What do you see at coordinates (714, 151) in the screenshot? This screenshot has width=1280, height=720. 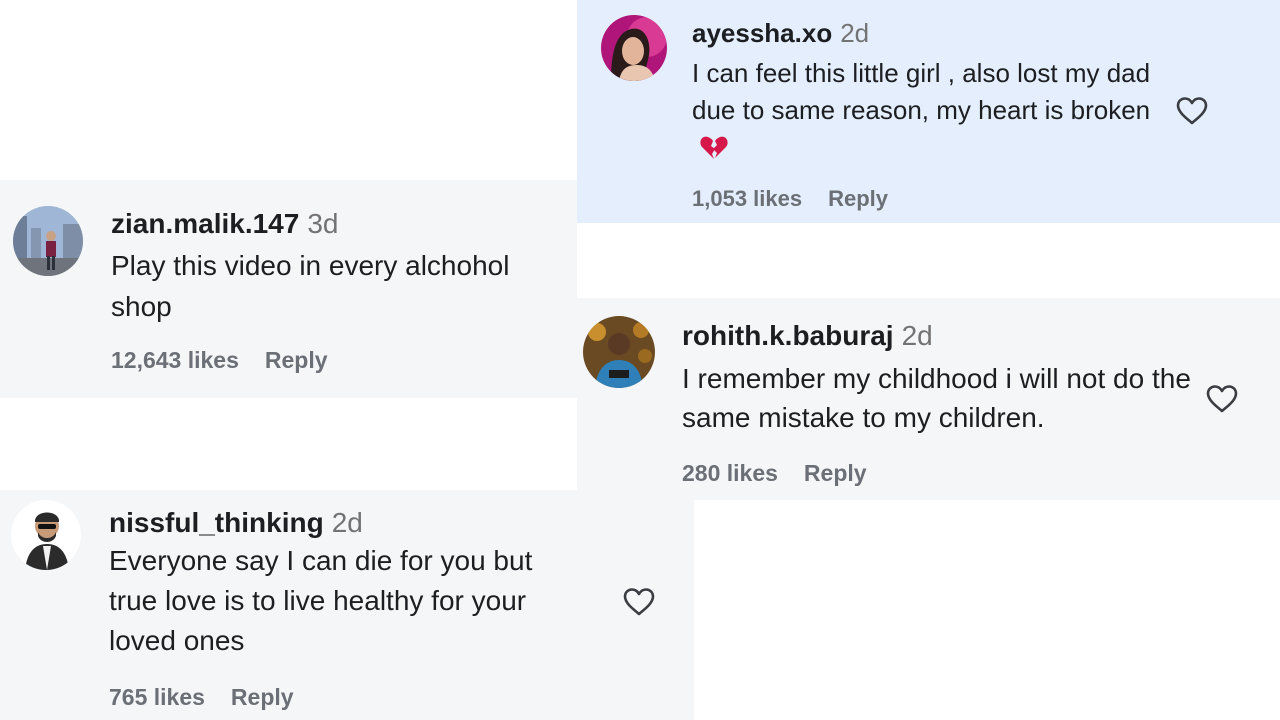 I see `broken-heart-emoji` at bounding box center [714, 151].